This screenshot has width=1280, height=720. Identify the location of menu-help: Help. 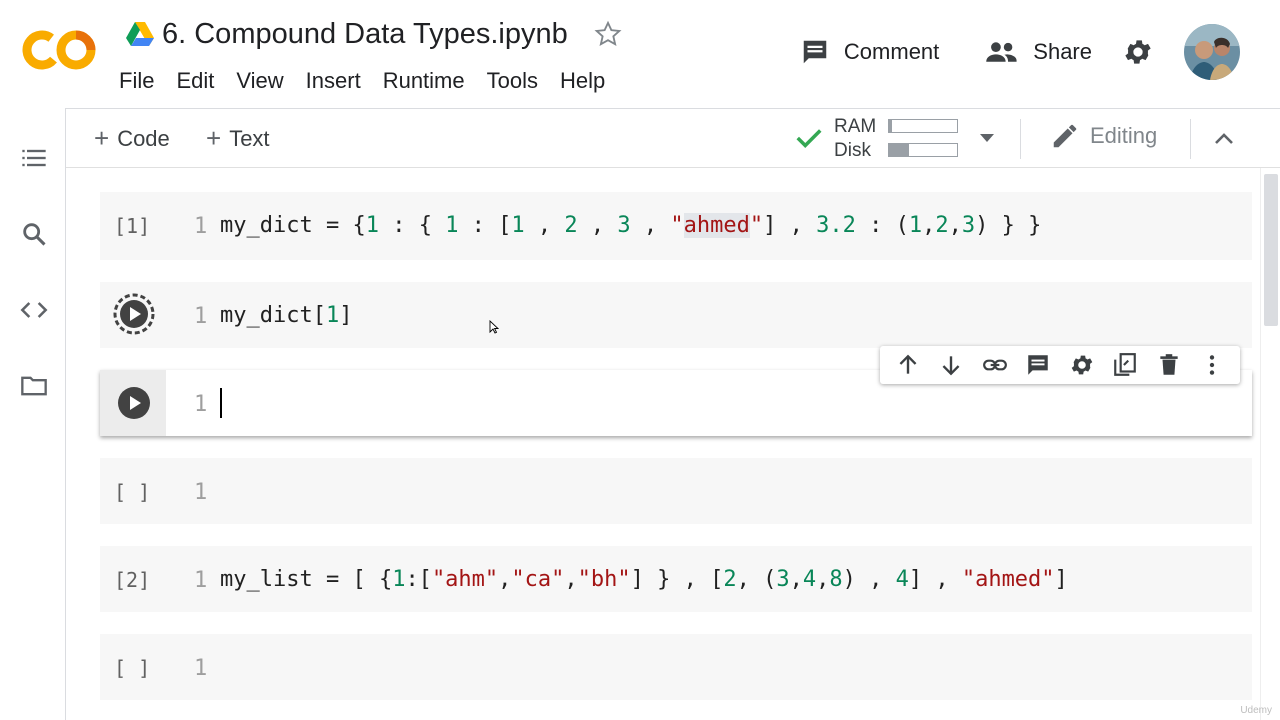
(582, 81).